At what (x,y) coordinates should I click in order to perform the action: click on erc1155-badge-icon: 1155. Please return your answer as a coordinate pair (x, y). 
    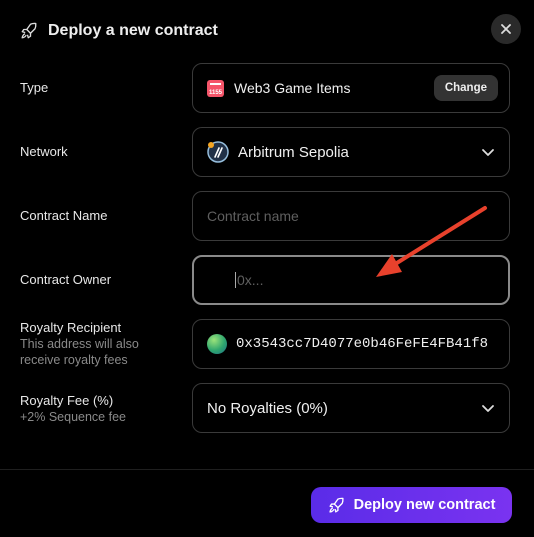
    Looking at the image, I should click on (215, 88).